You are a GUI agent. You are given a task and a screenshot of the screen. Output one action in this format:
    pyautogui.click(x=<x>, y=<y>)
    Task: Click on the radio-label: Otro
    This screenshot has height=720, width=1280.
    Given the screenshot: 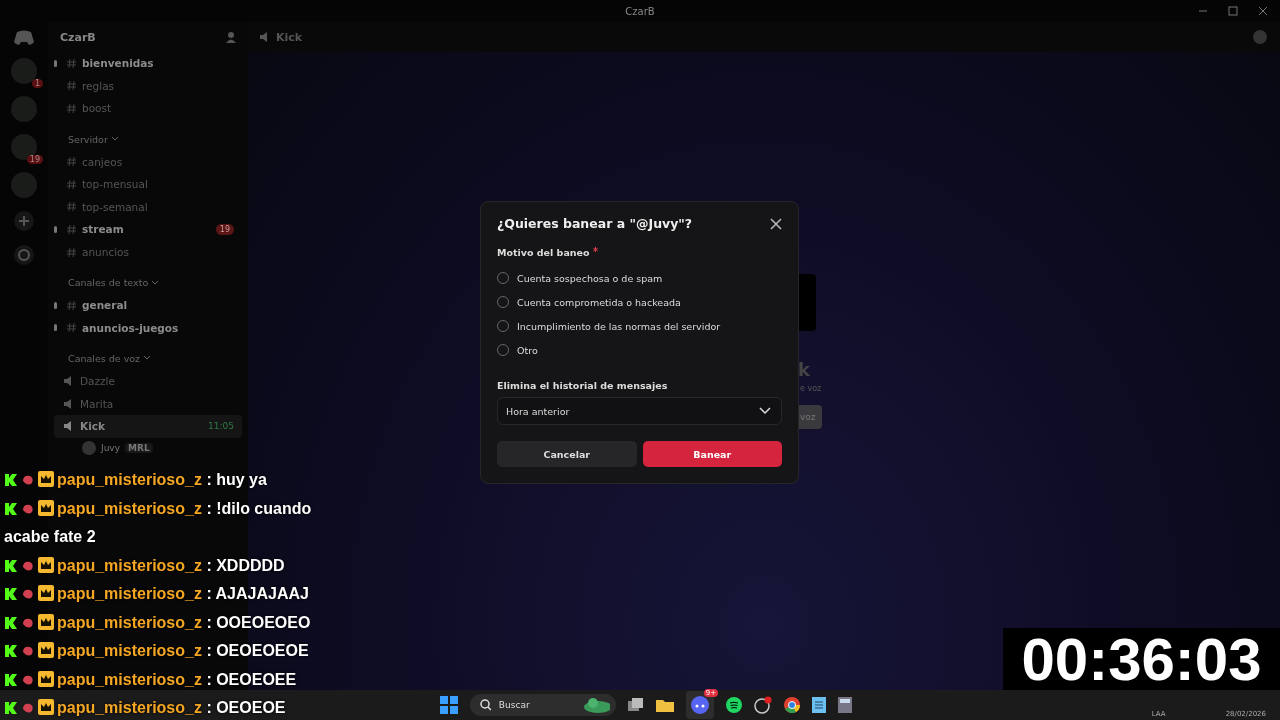 What is the action you would take?
    pyautogui.click(x=527, y=350)
    